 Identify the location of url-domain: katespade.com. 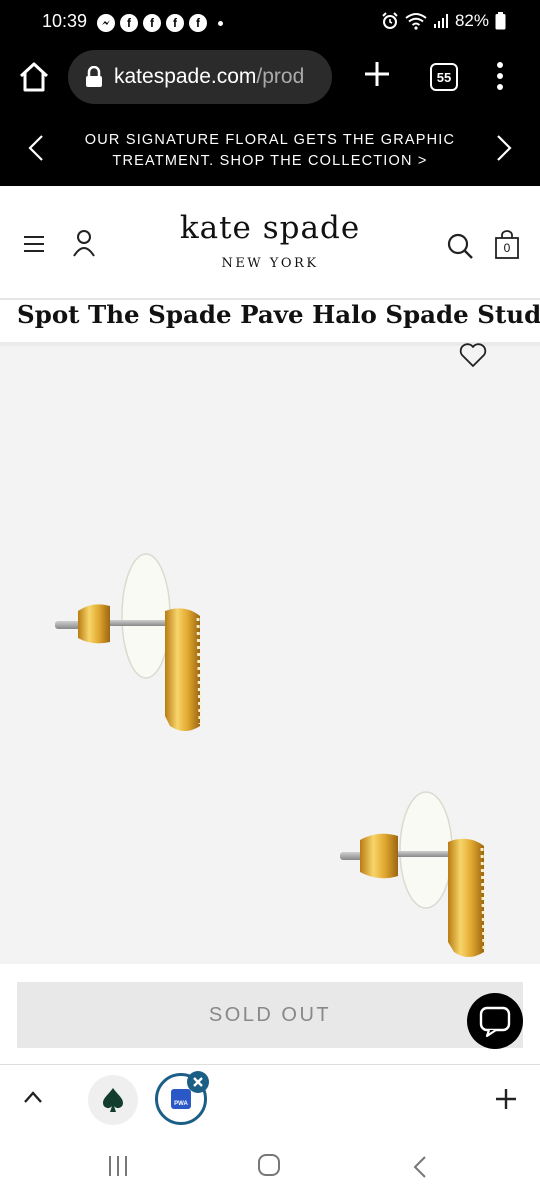
(185, 76).